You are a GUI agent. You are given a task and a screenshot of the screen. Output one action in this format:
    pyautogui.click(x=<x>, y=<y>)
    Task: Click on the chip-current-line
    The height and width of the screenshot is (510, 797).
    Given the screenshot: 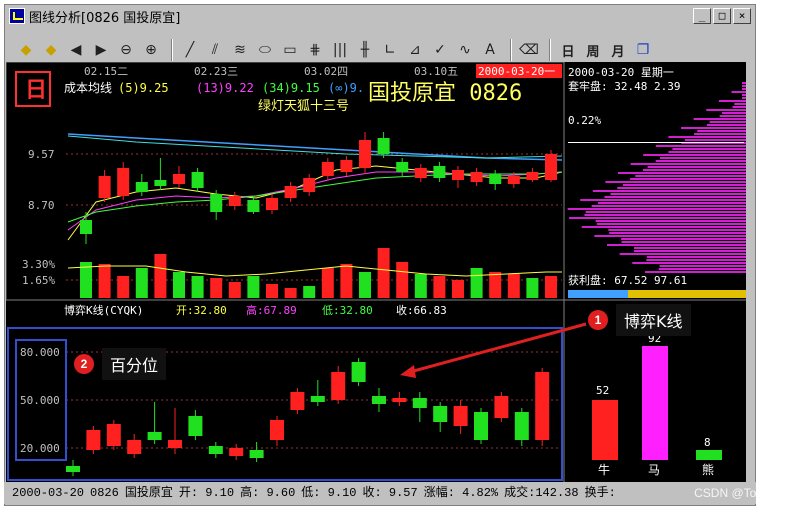 What is the action you would take?
    pyautogui.click(x=656, y=142)
    